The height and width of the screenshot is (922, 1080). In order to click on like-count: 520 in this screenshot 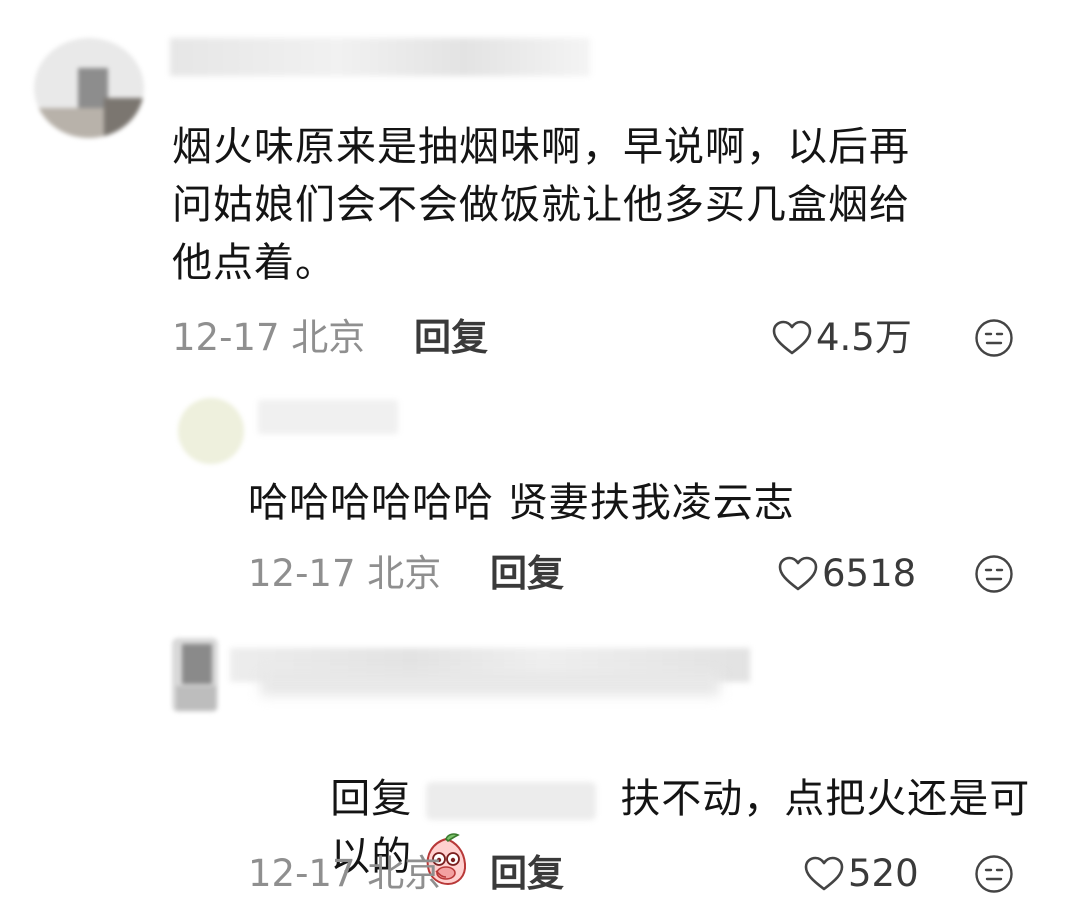, I will do `click(883, 873)`.